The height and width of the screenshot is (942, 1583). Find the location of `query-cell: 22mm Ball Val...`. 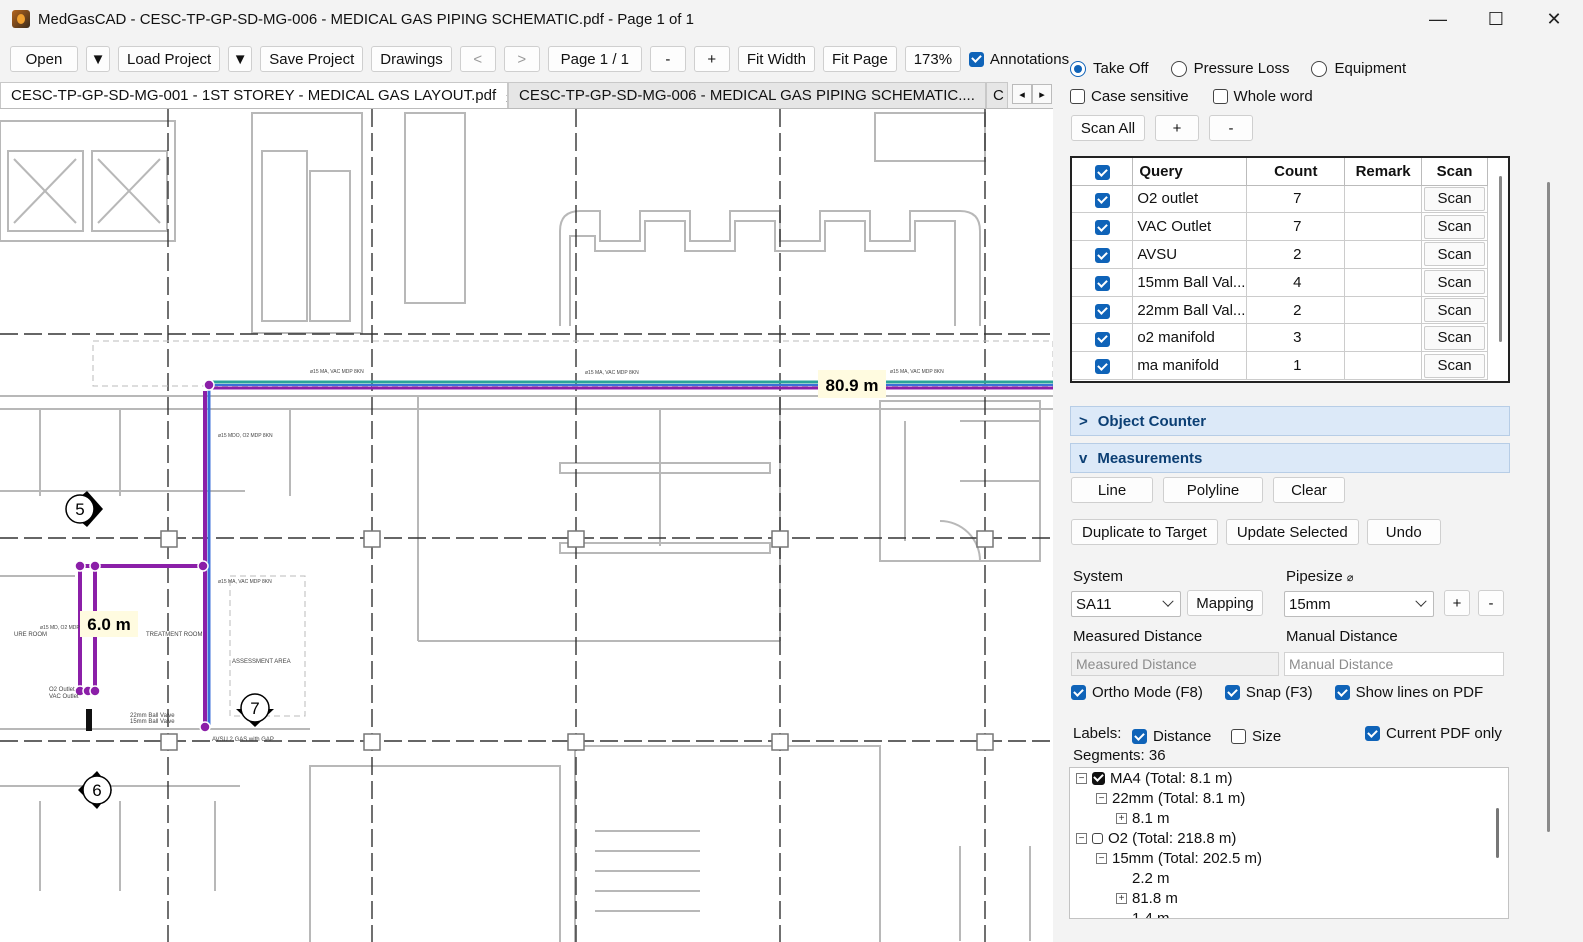

query-cell: 22mm Ball Val... is located at coordinates (1190, 310).